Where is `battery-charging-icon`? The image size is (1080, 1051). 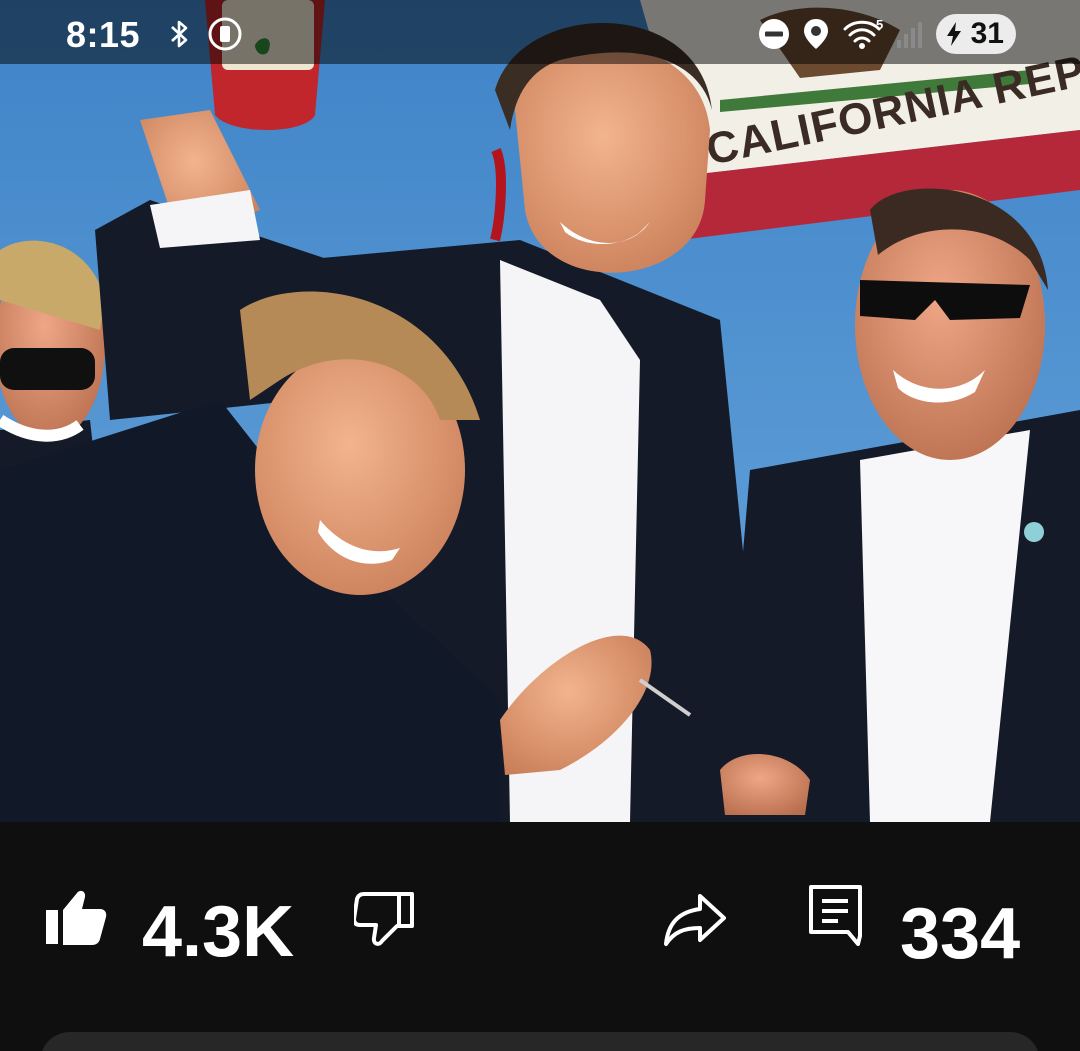
battery-charging-icon is located at coordinates (954, 34).